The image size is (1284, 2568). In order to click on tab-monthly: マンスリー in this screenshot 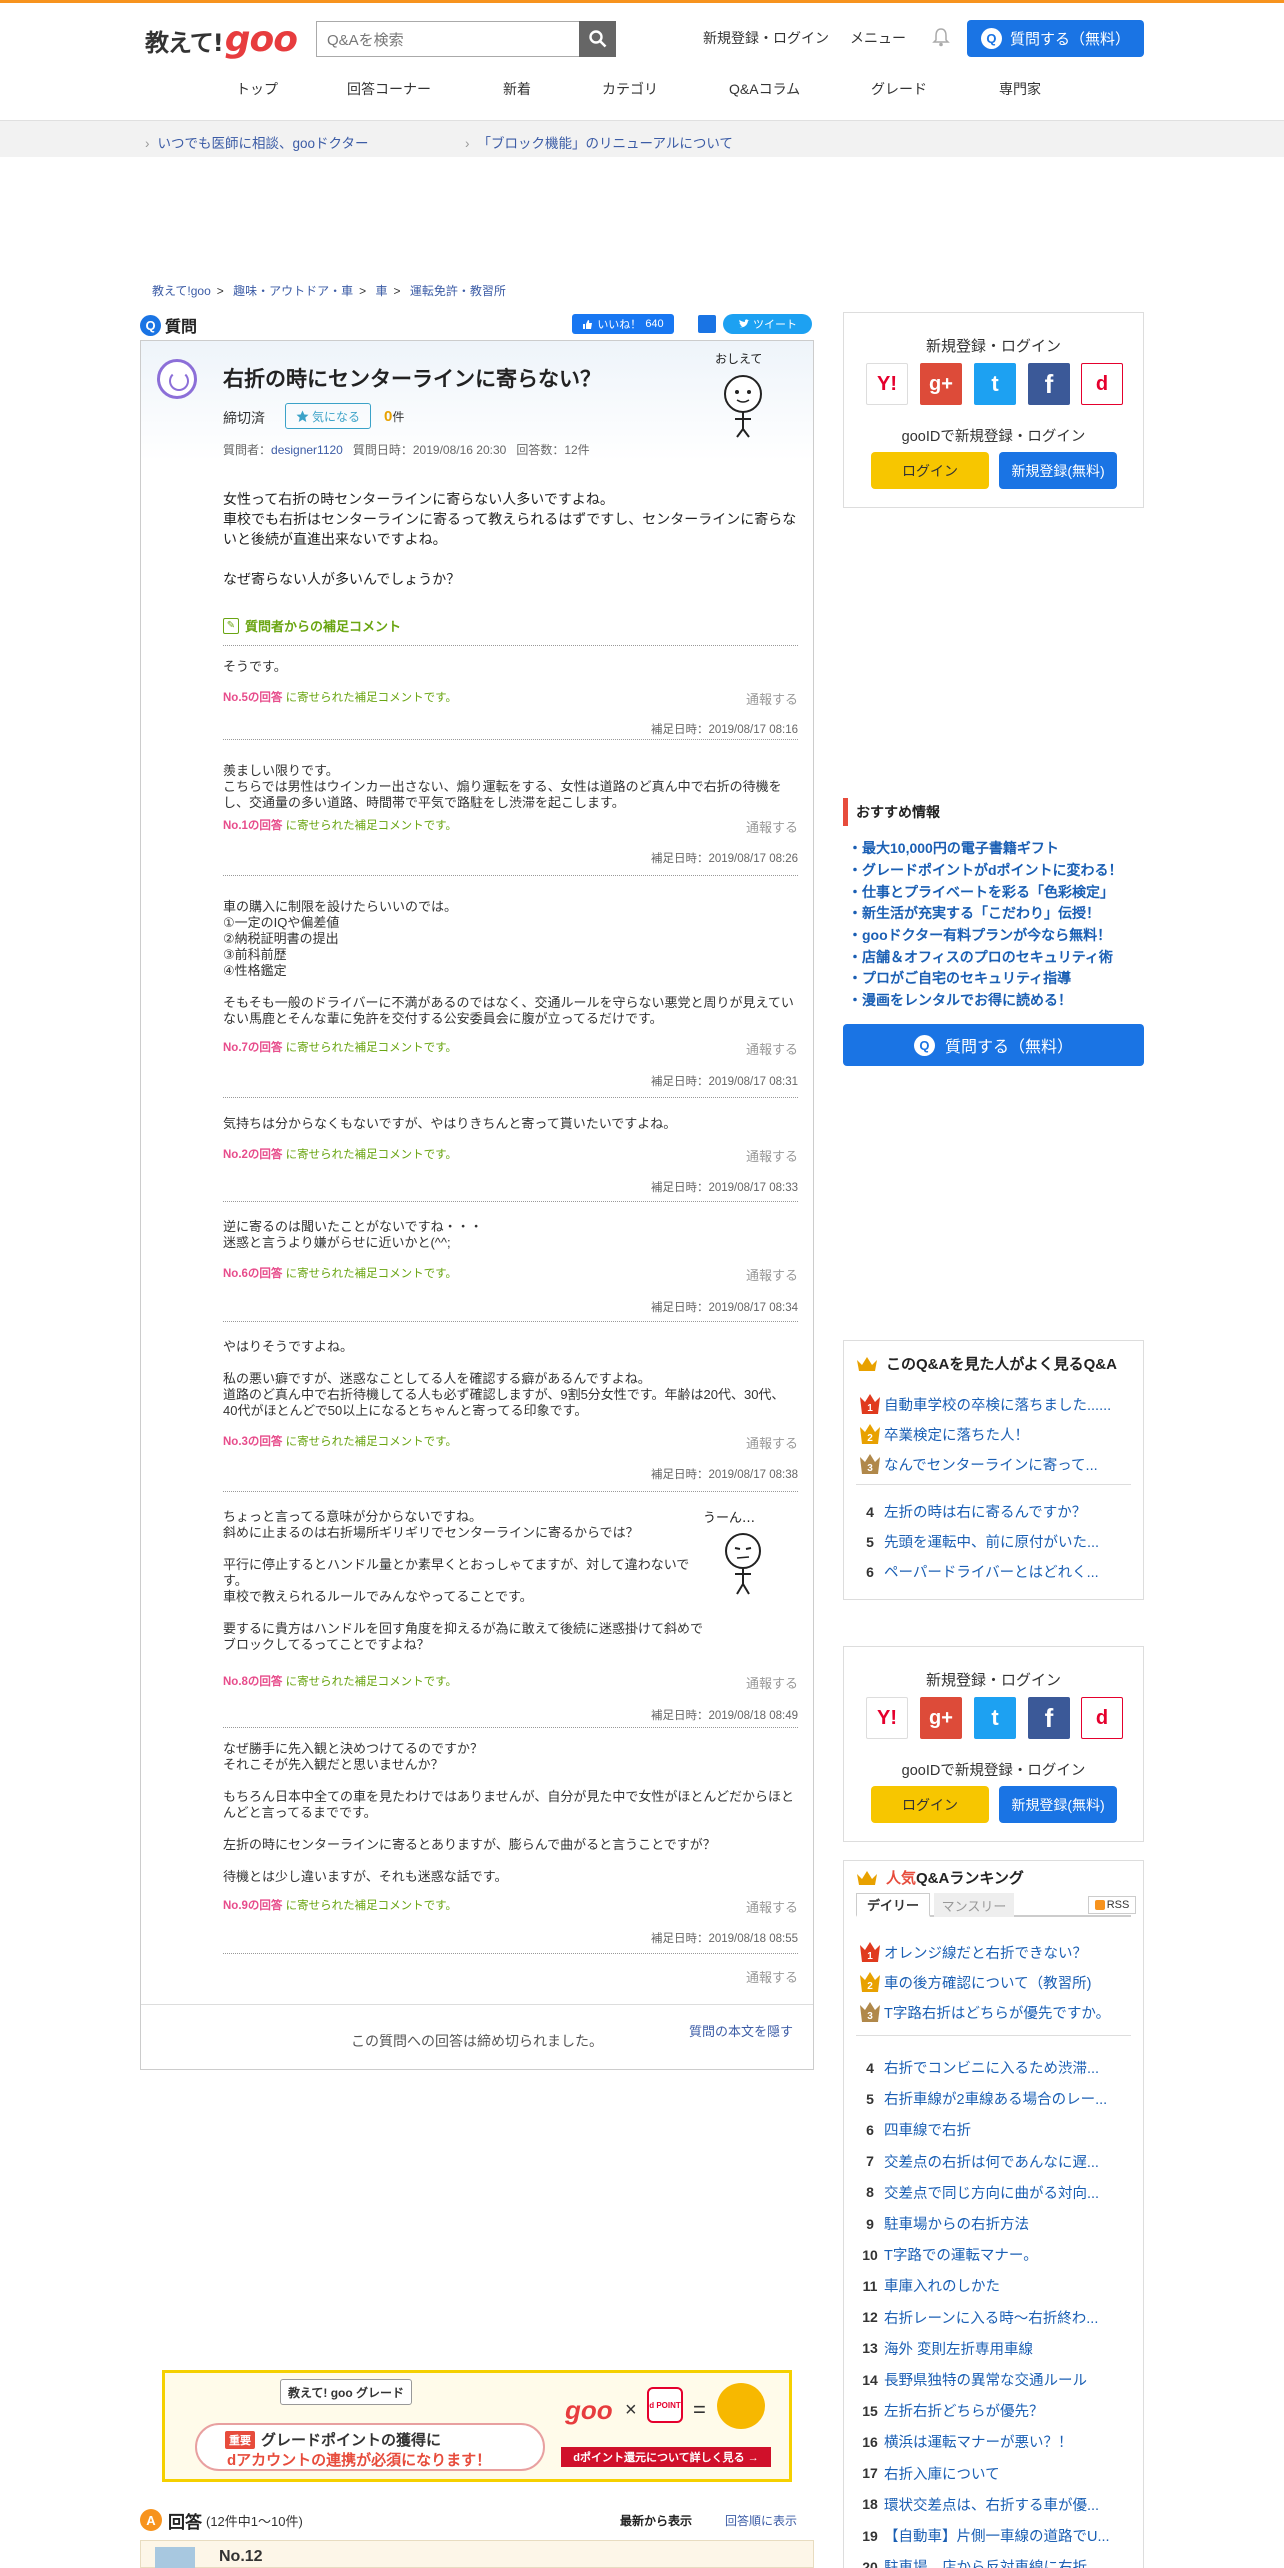, I will do `click(974, 1905)`.